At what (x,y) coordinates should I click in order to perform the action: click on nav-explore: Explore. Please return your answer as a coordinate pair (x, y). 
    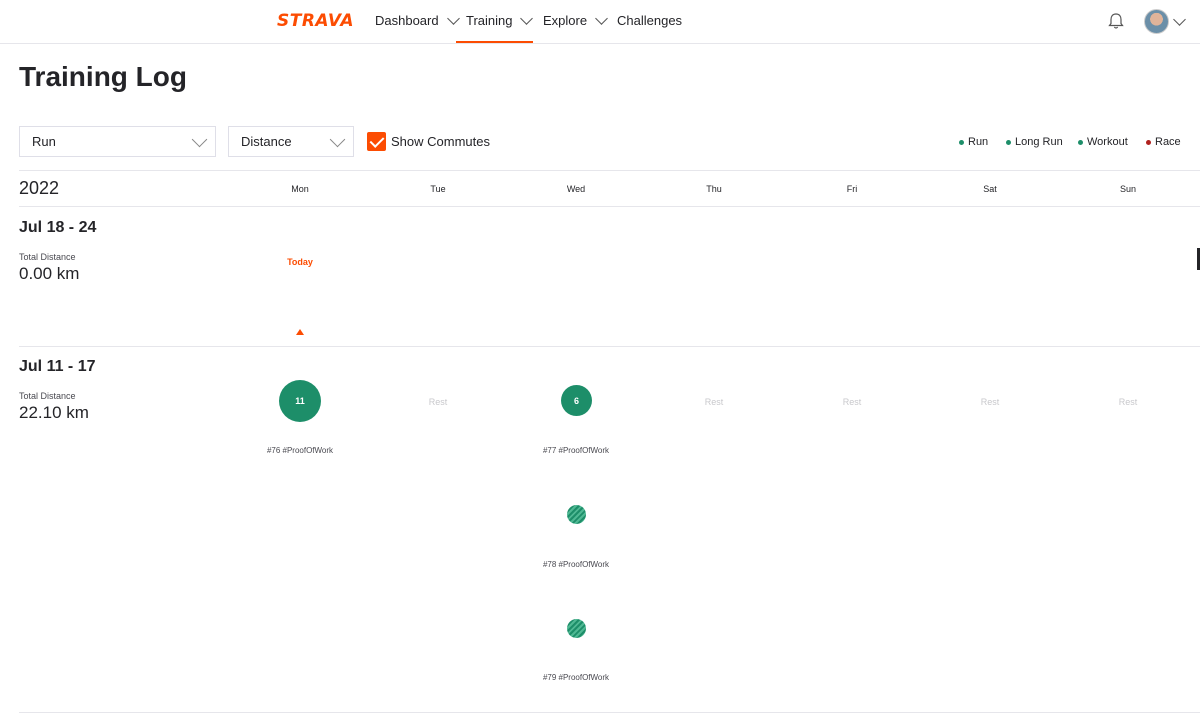
    Looking at the image, I should click on (576, 20).